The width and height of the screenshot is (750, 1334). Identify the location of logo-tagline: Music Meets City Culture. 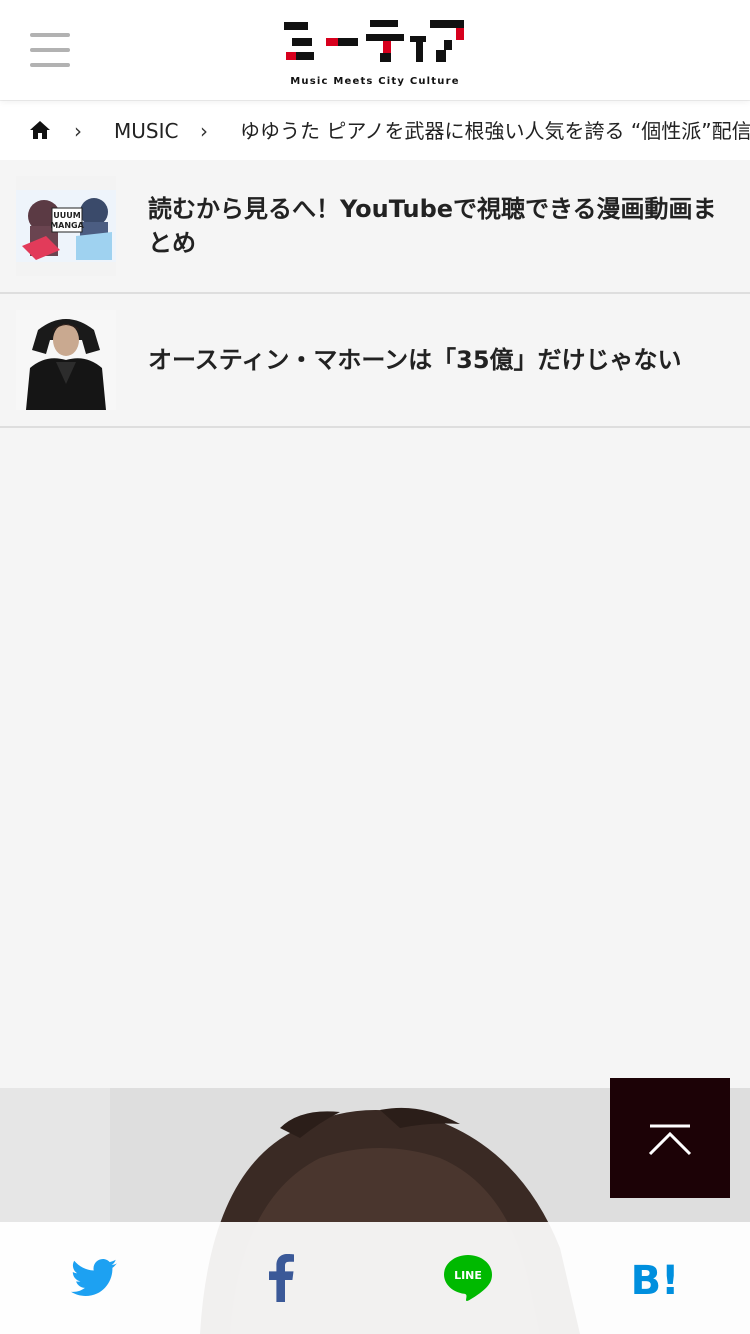
(375, 81).